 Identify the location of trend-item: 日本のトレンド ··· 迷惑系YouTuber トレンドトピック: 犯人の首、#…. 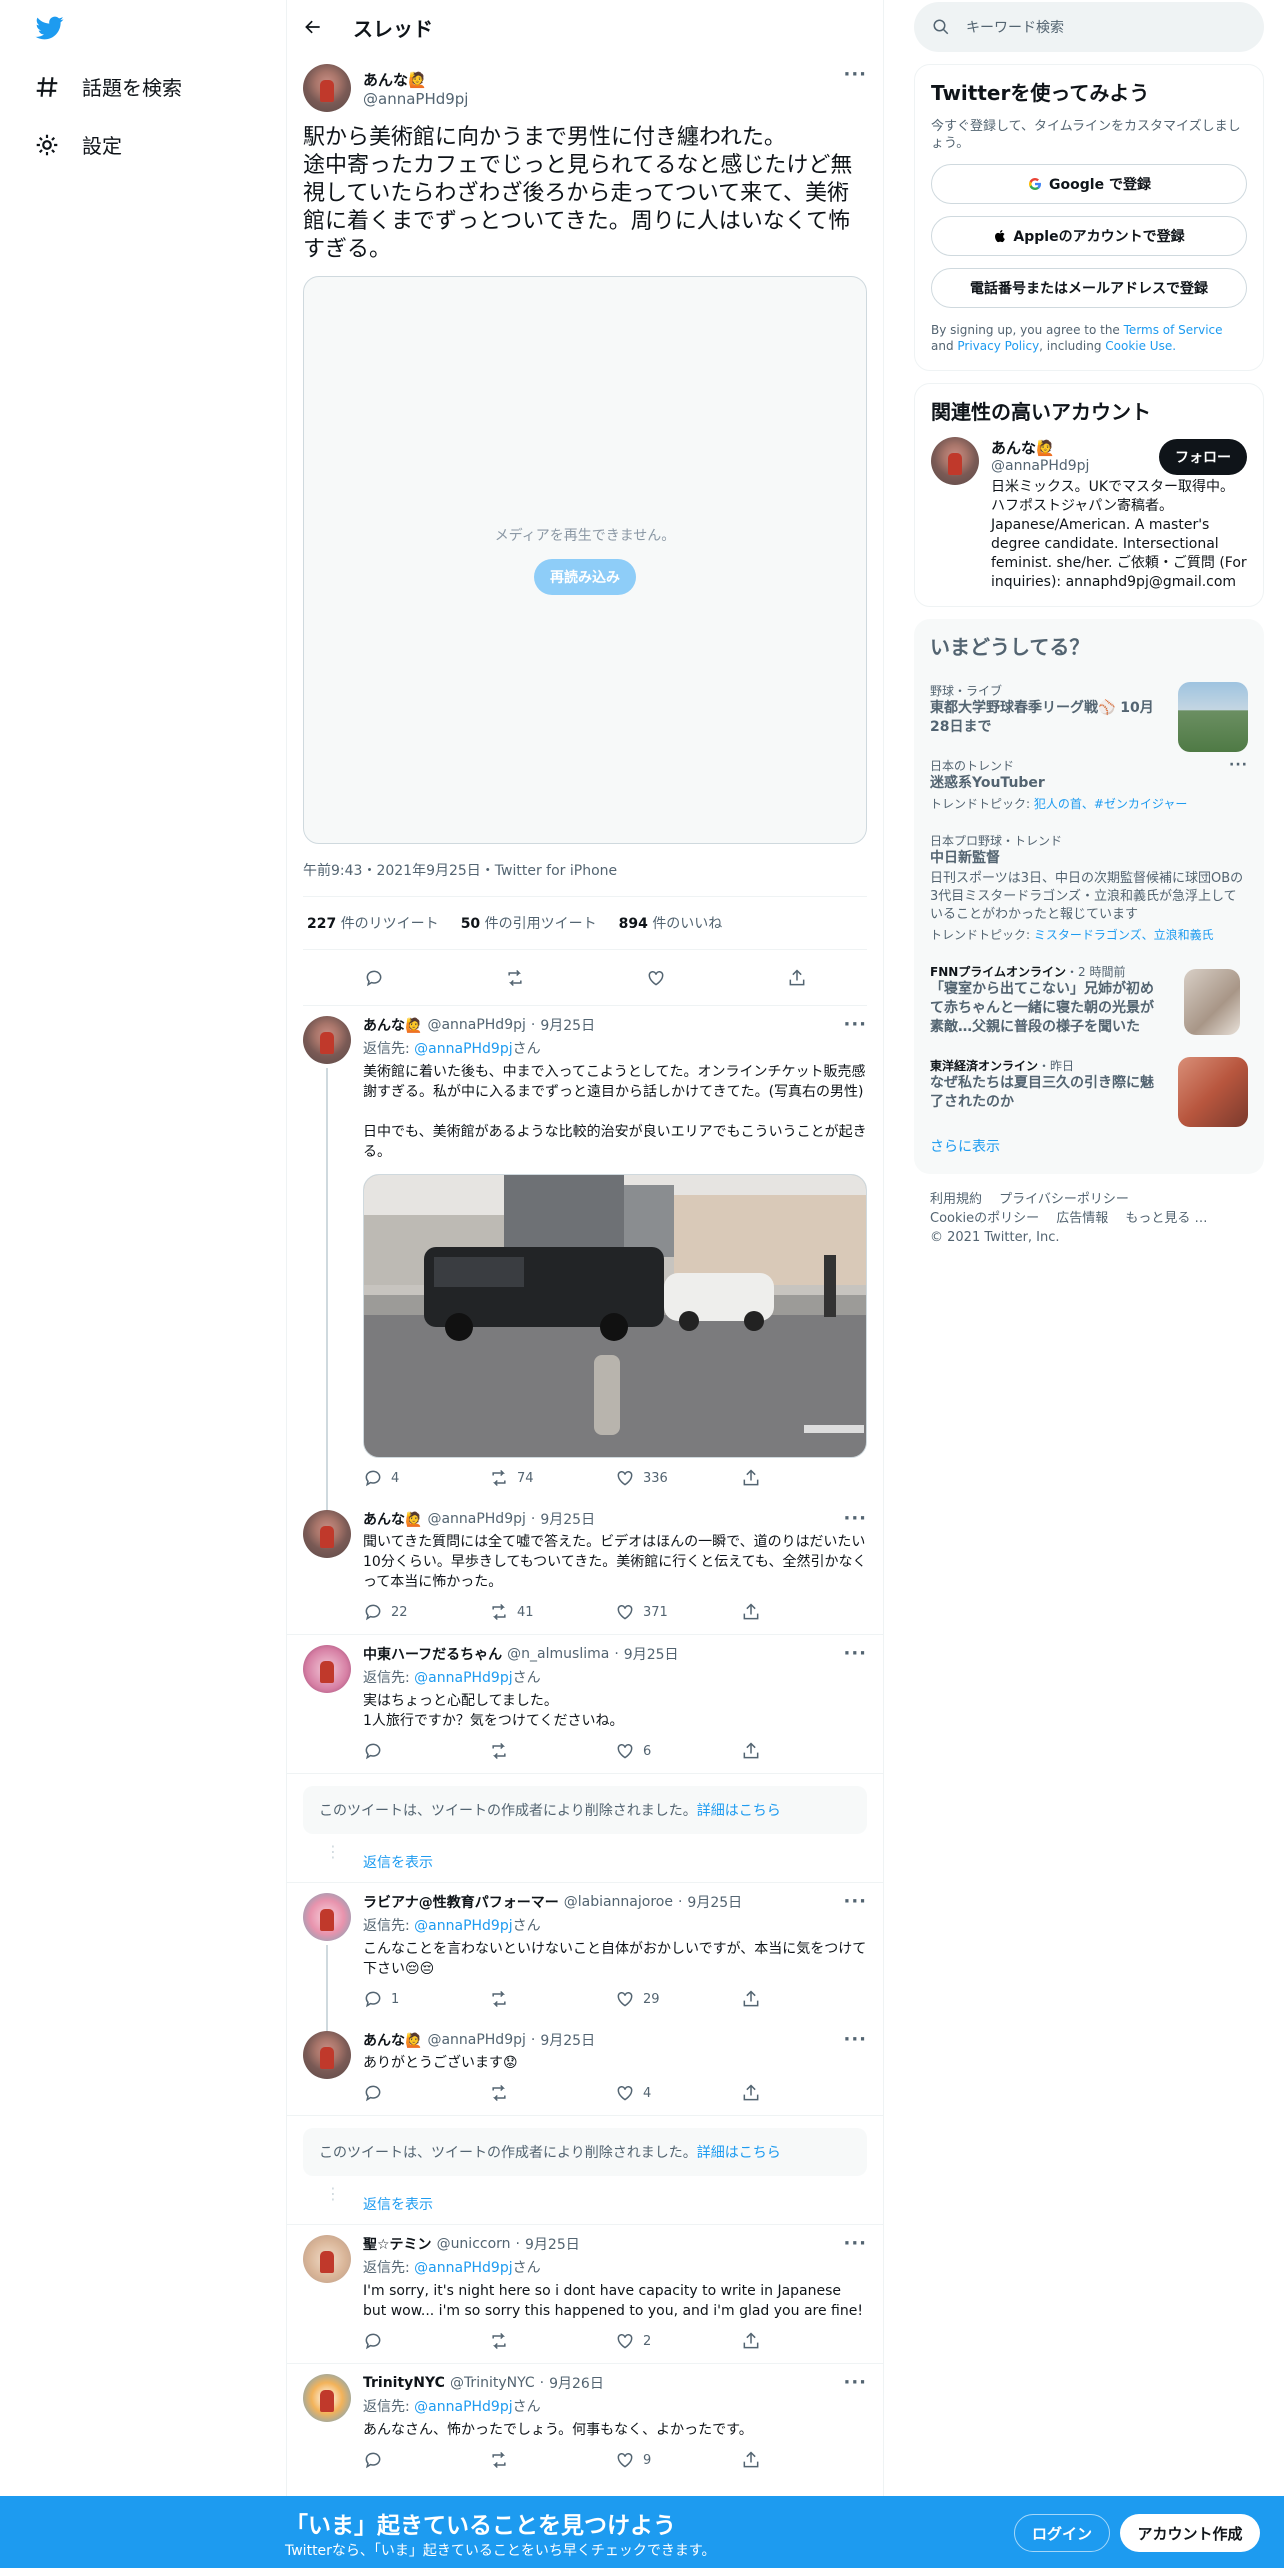
(1089, 784).